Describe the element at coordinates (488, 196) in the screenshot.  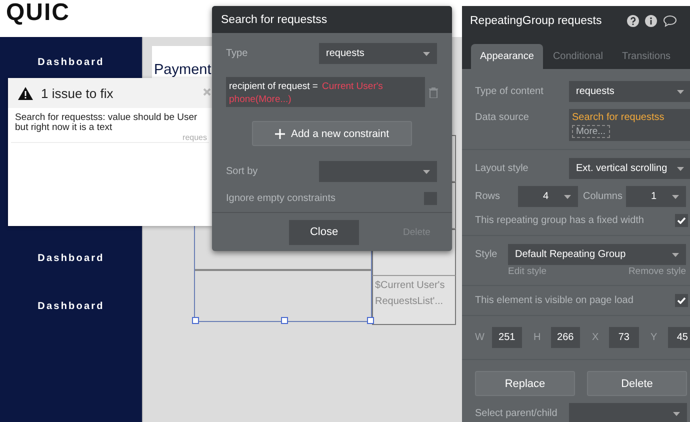
I see `field-label: Rows` at that location.